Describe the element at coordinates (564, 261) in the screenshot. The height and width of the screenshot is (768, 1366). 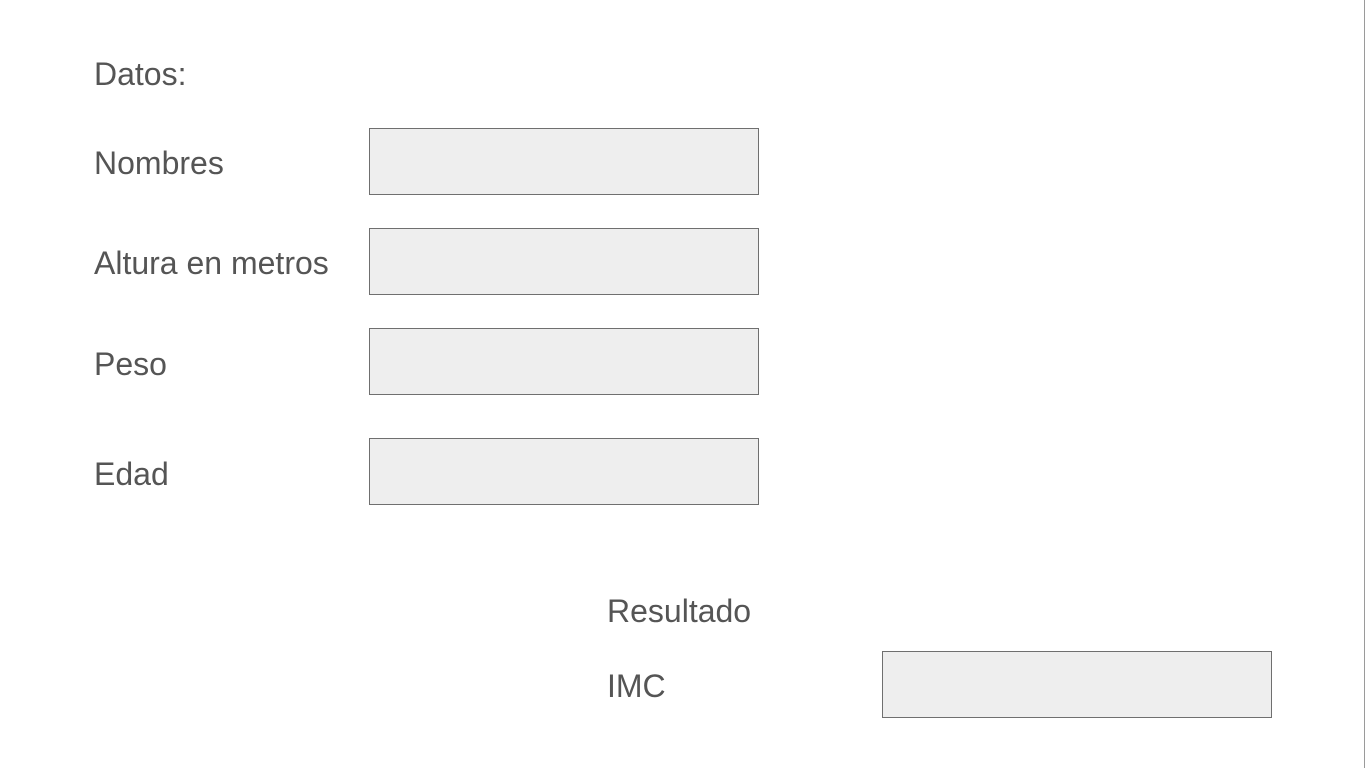
I see `altura-input` at that location.